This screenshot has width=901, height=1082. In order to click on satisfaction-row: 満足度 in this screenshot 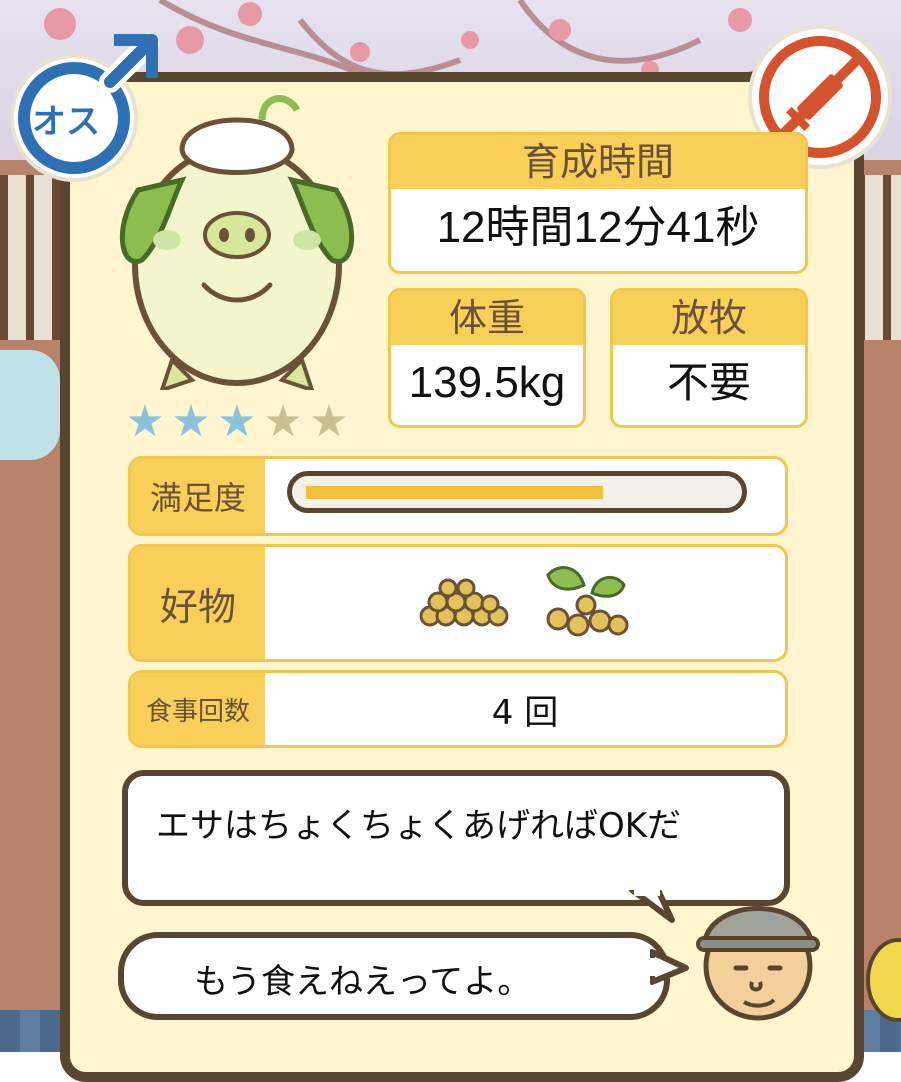, I will do `click(458, 496)`.